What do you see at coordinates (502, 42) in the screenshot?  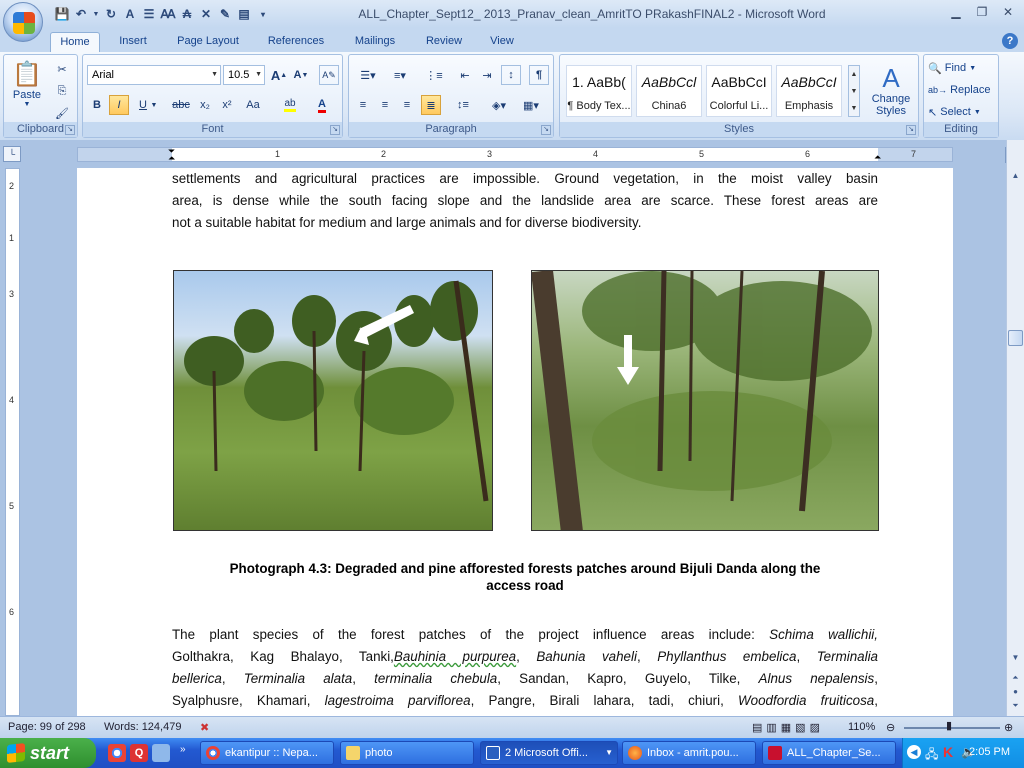 I see `tab-view: View` at bounding box center [502, 42].